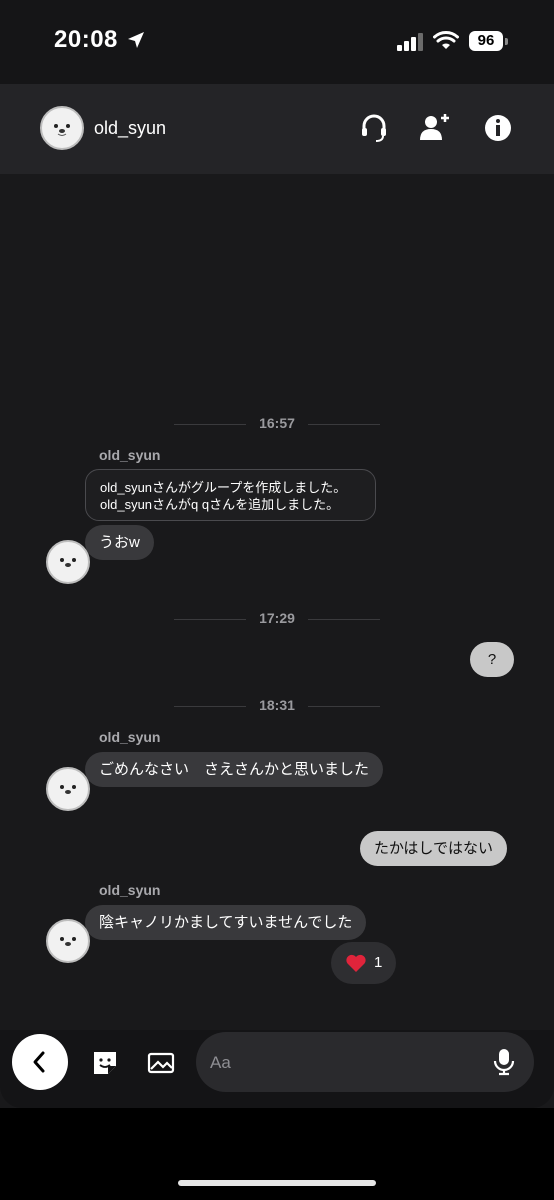 The image size is (554, 1200). What do you see at coordinates (220, 504) in the screenshot?
I see `system-message-line: old_syunさんがq qさんを追加しました。` at bounding box center [220, 504].